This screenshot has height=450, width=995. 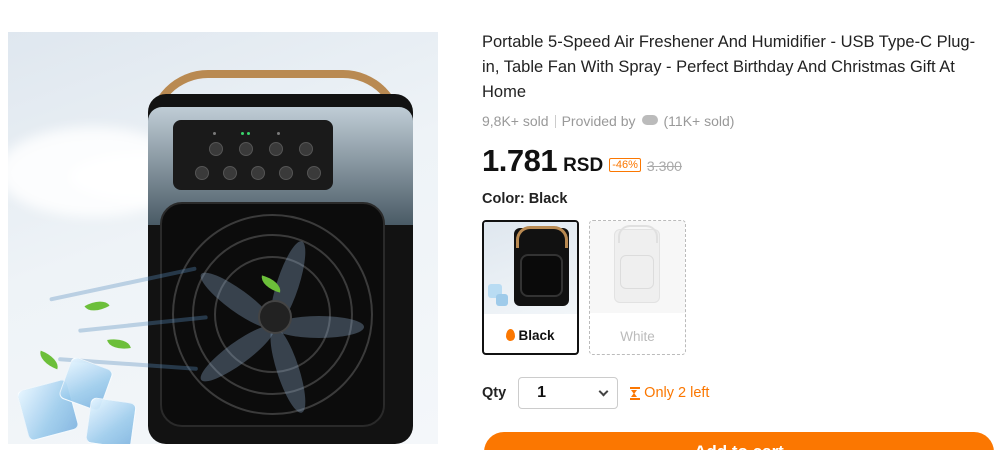 I want to click on control-panel, so click(x=253, y=155).